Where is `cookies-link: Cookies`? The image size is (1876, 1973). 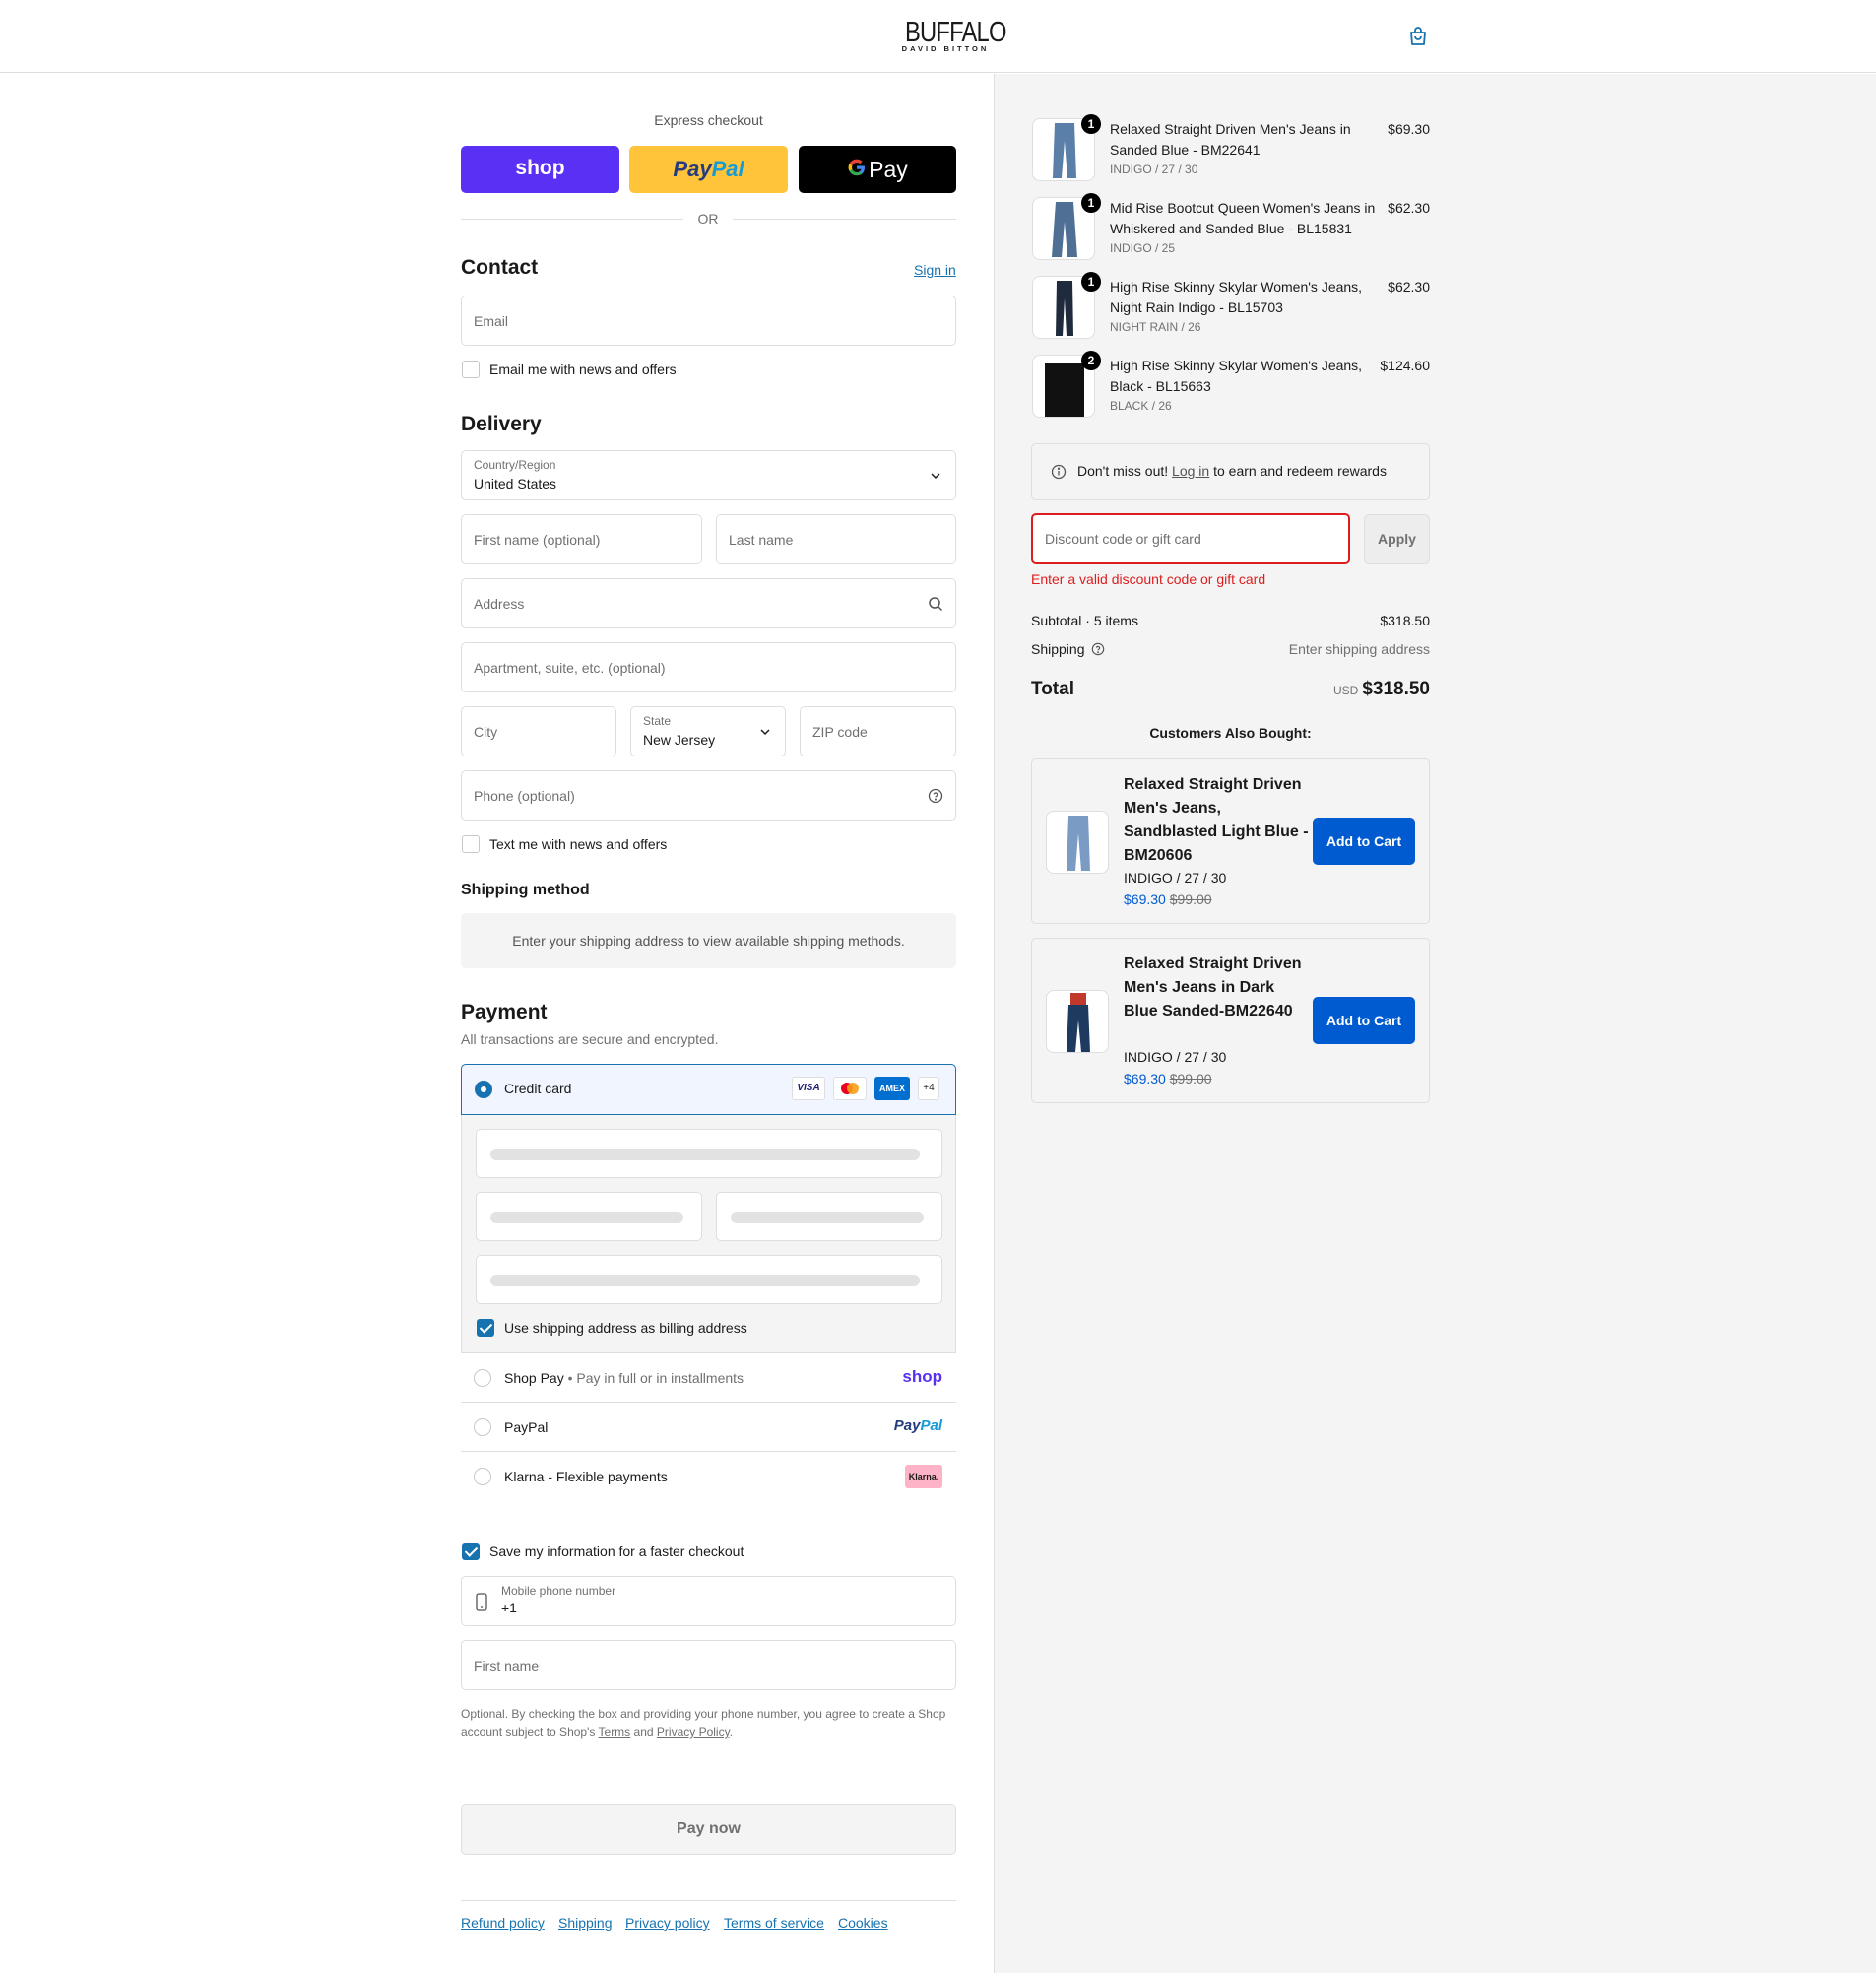 cookies-link: Cookies is located at coordinates (863, 1923).